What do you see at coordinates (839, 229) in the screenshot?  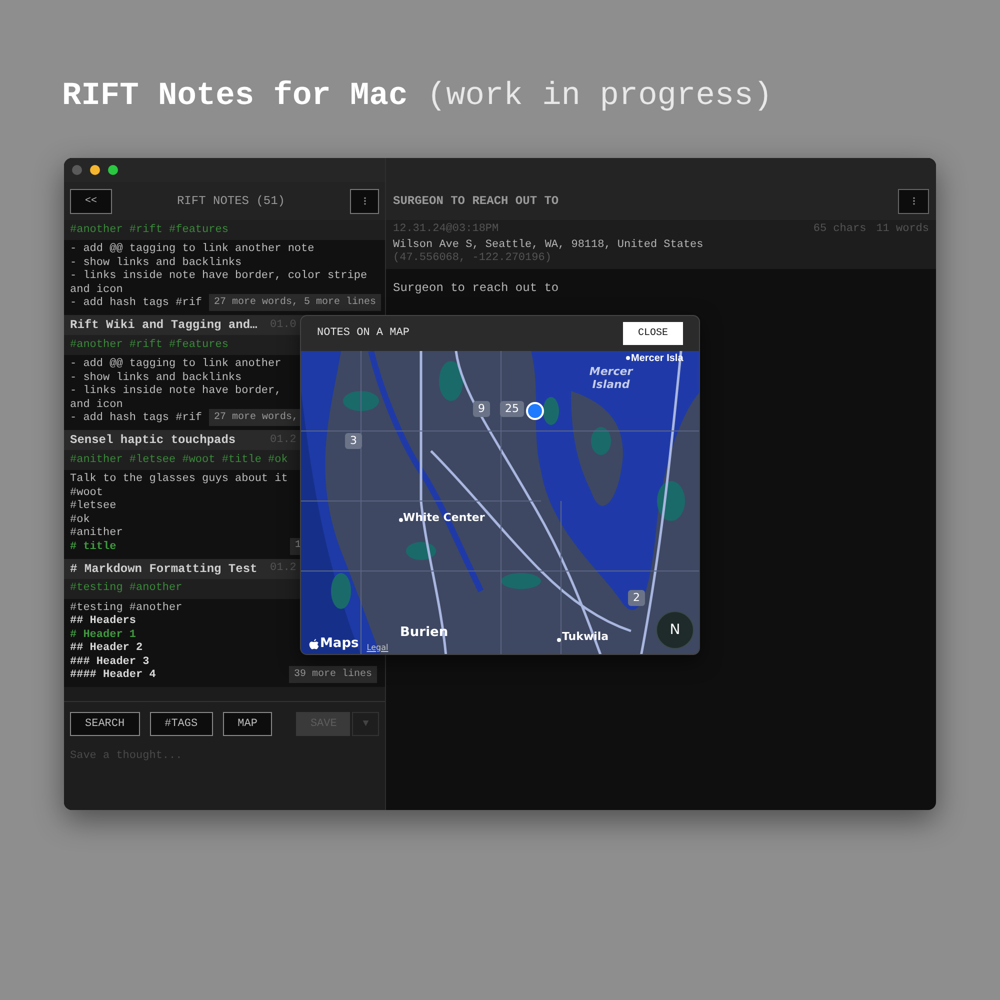 I see `char-count: 65 chars` at bounding box center [839, 229].